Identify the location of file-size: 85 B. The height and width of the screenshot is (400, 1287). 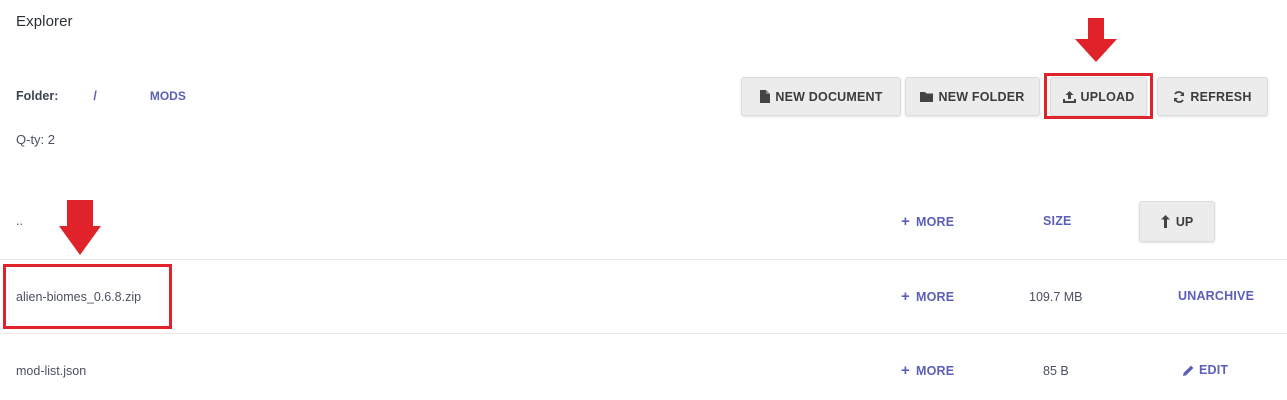
(1056, 371).